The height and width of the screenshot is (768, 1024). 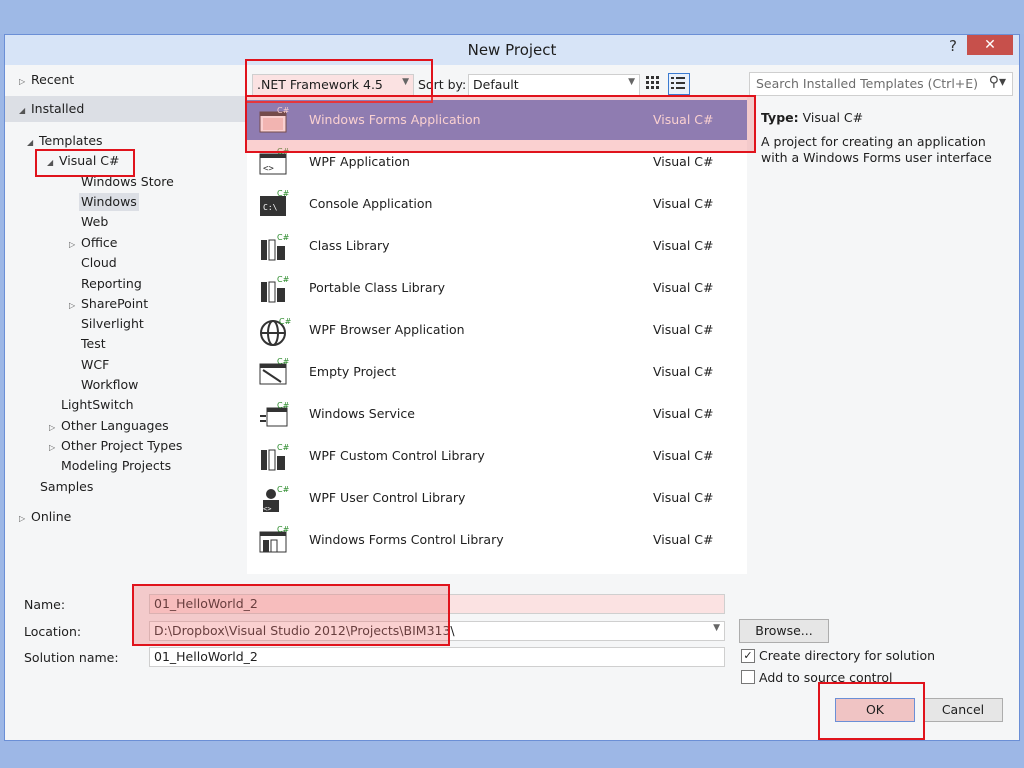 What do you see at coordinates (274, 372) in the screenshot?
I see `empty-project-icon: C#` at bounding box center [274, 372].